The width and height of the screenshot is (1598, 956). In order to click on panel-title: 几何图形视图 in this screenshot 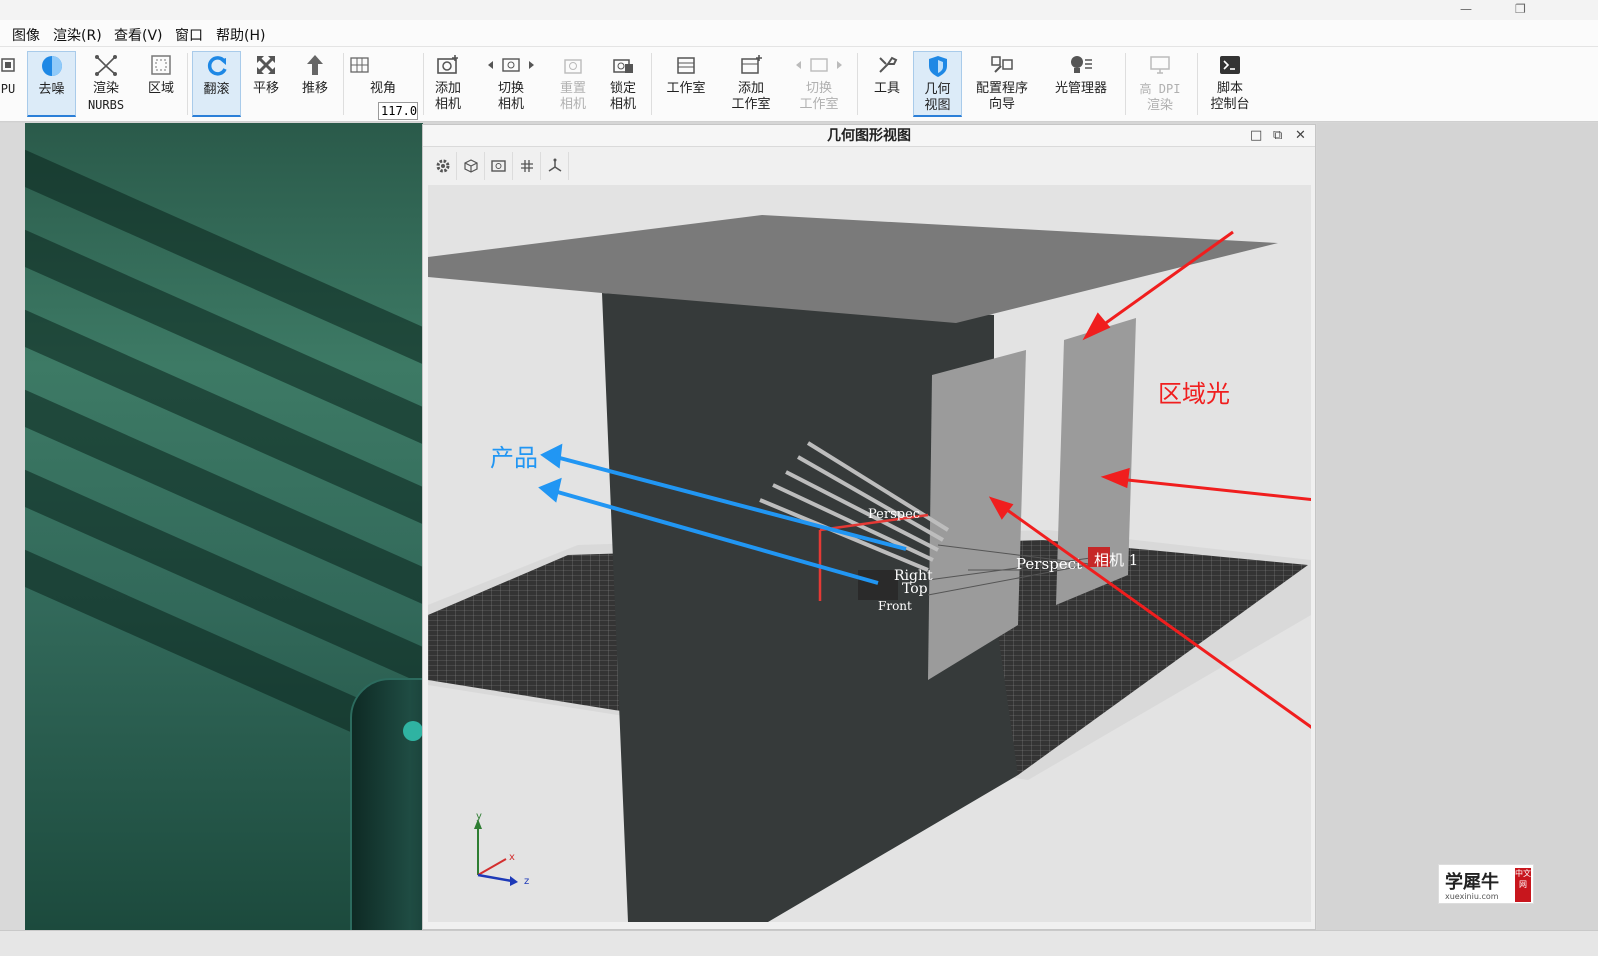, I will do `click(869, 136)`.